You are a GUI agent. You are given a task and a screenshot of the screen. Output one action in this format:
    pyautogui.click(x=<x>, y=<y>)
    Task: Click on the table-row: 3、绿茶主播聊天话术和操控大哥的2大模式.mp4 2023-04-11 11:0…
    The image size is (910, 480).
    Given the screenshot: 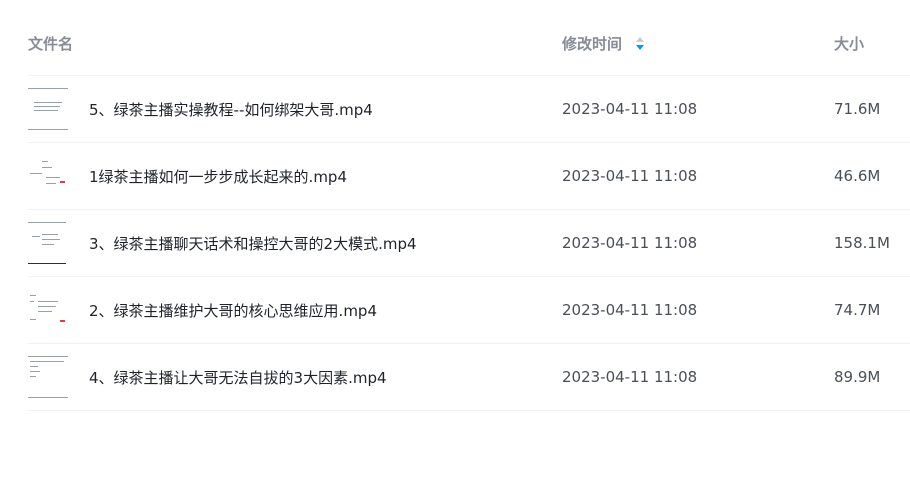 What is the action you would take?
    pyautogui.click(x=469, y=243)
    